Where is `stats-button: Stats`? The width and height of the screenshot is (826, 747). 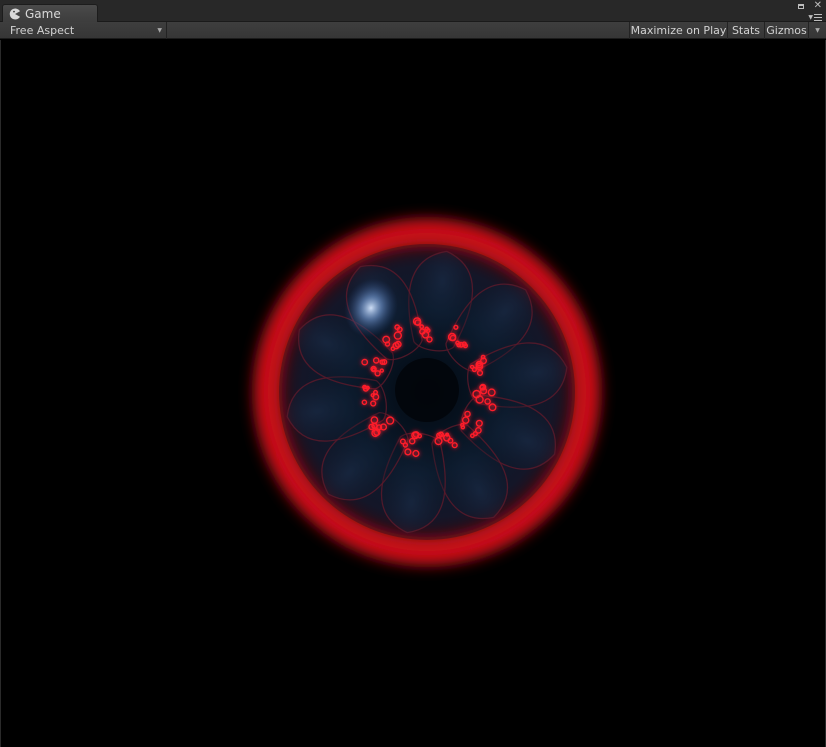
stats-button: Stats is located at coordinates (745, 30).